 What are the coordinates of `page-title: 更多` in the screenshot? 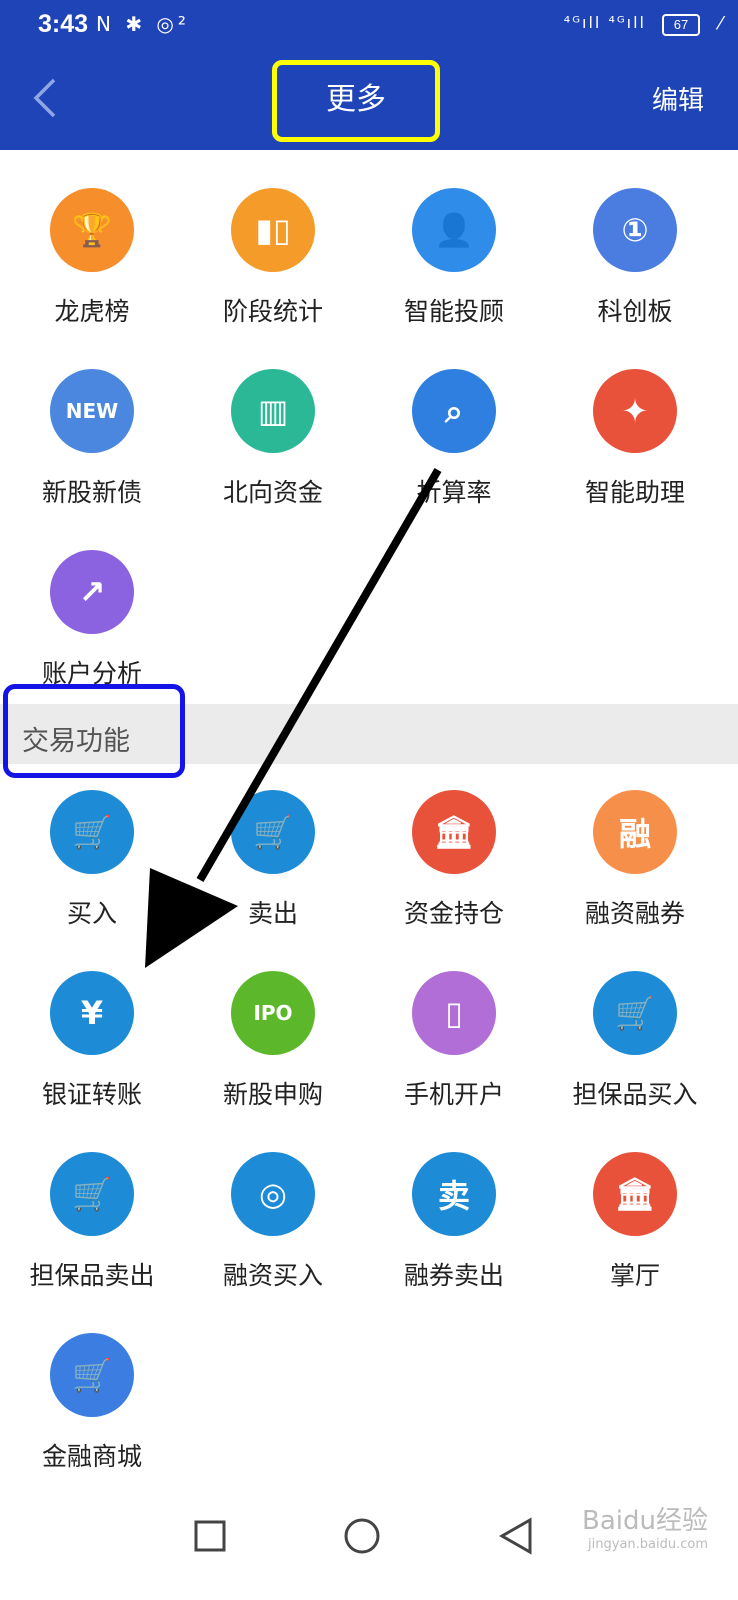 It's located at (356, 99).